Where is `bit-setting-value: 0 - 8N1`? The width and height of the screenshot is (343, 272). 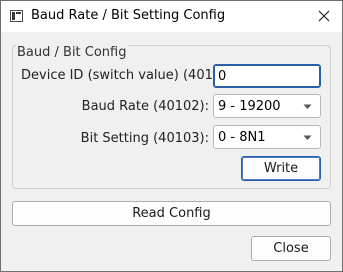 bit-setting-value: 0 - 8N1 is located at coordinates (242, 137).